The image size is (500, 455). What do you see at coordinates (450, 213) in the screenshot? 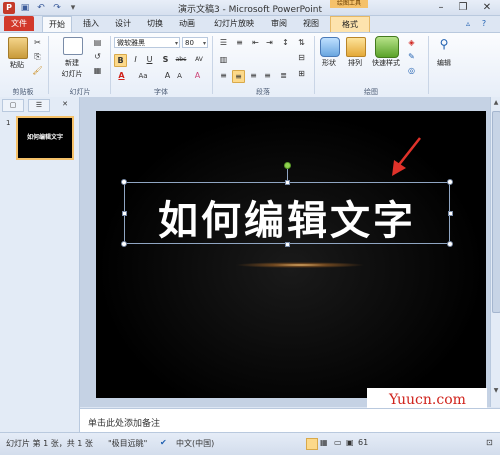
I see `resize-handle-right` at bounding box center [450, 213].